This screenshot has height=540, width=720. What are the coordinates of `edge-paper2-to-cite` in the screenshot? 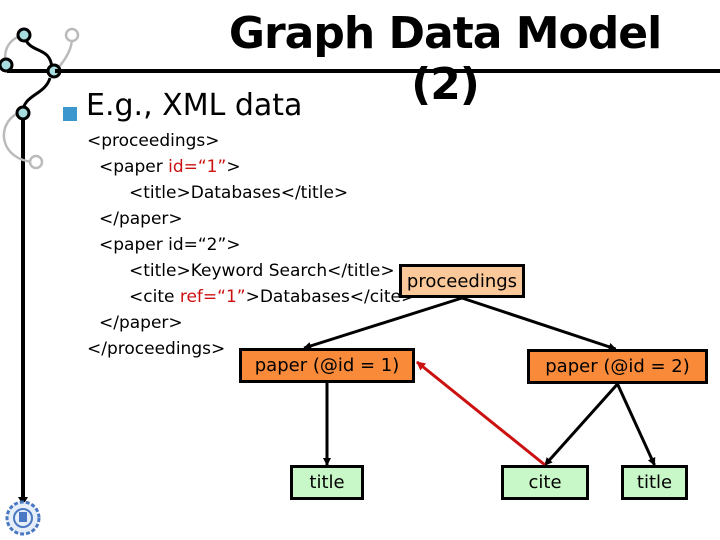 It's located at (581, 424).